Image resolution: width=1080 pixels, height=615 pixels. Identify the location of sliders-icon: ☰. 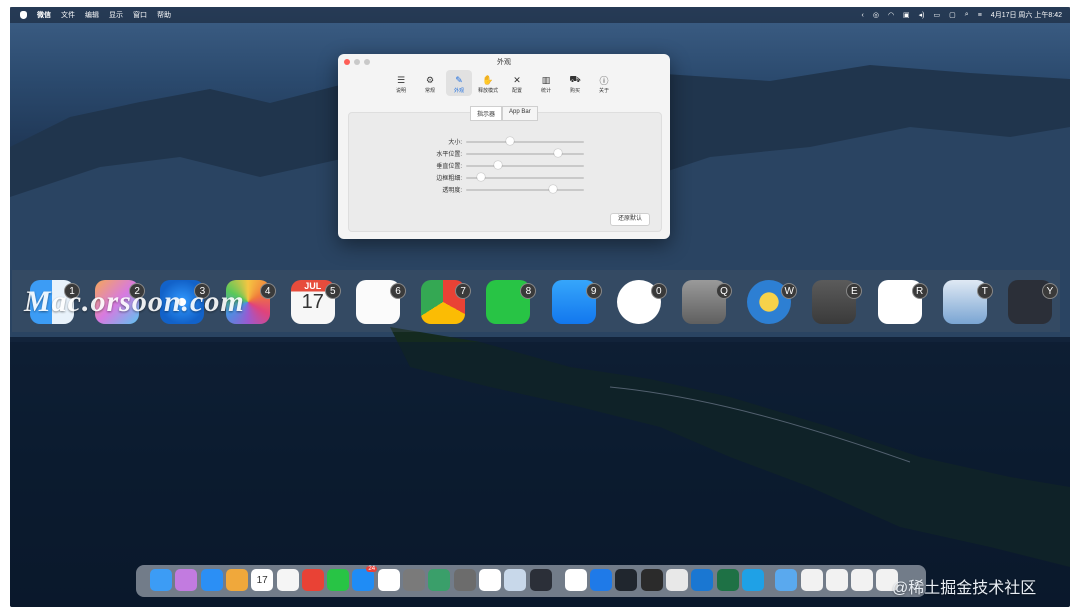
(401, 79).